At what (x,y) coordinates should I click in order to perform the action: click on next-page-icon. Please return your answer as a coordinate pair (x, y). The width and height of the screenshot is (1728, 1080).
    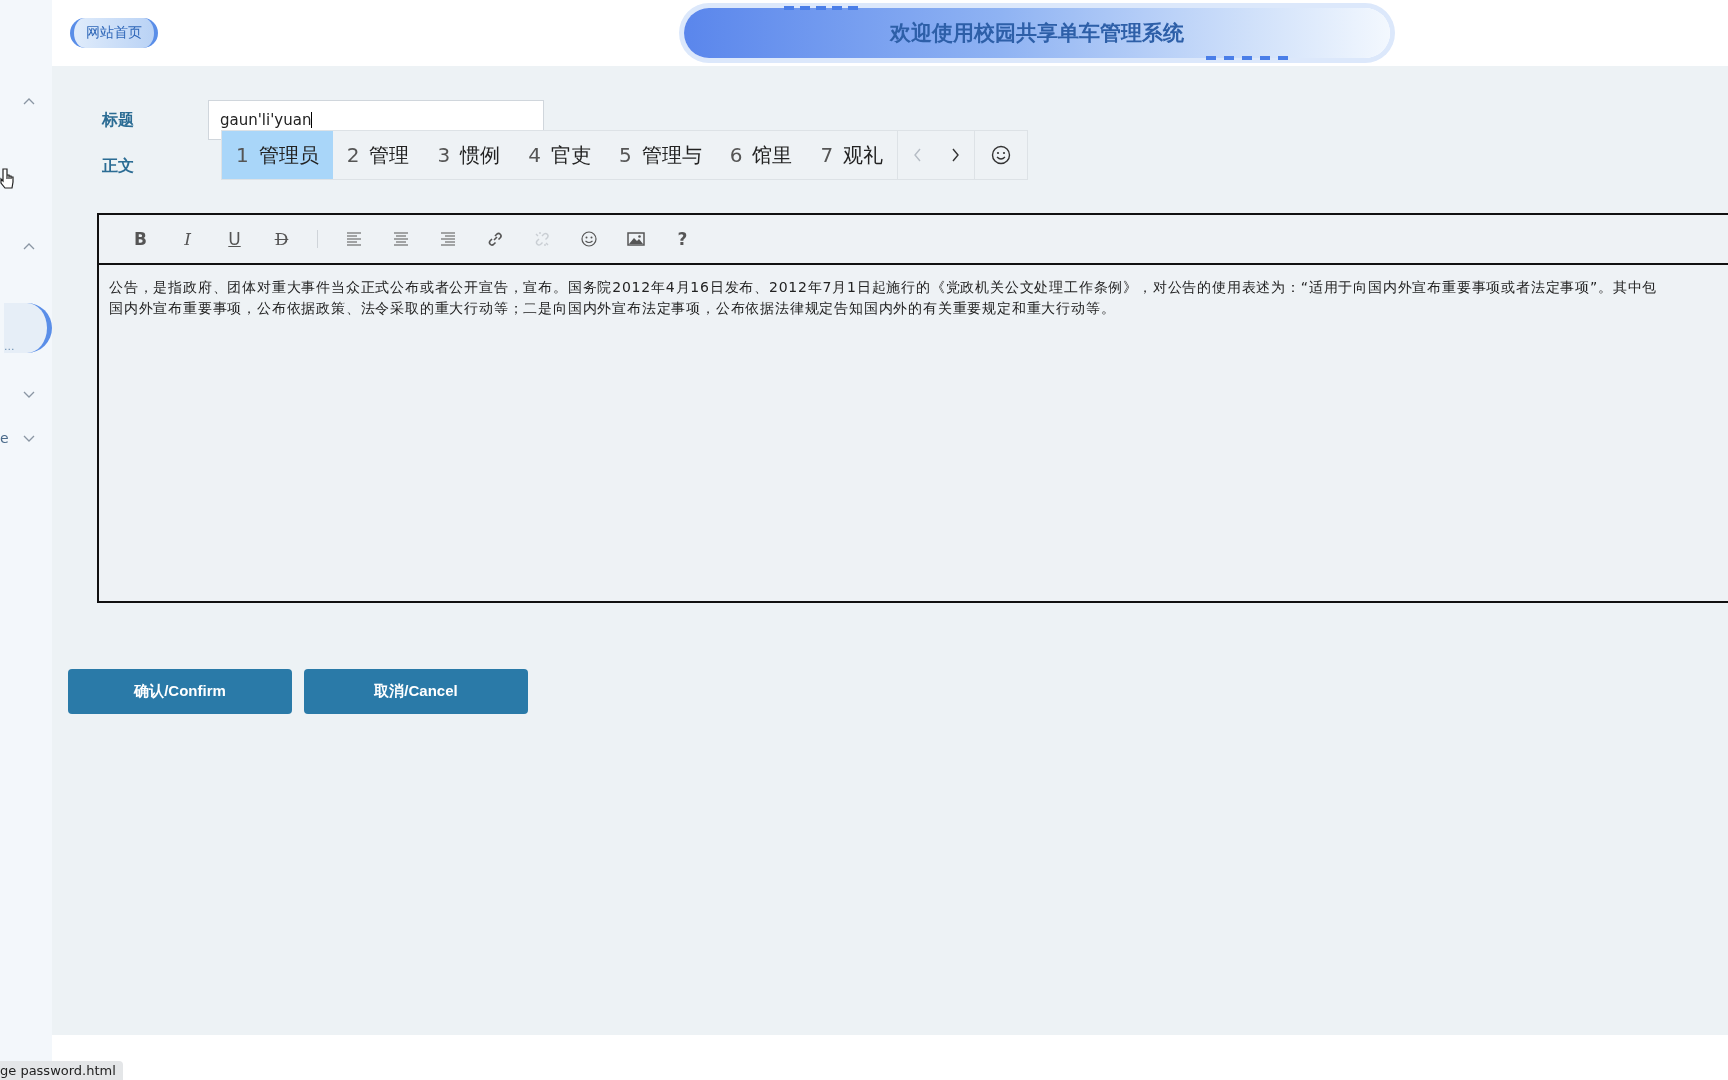
    Looking at the image, I should click on (955, 155).